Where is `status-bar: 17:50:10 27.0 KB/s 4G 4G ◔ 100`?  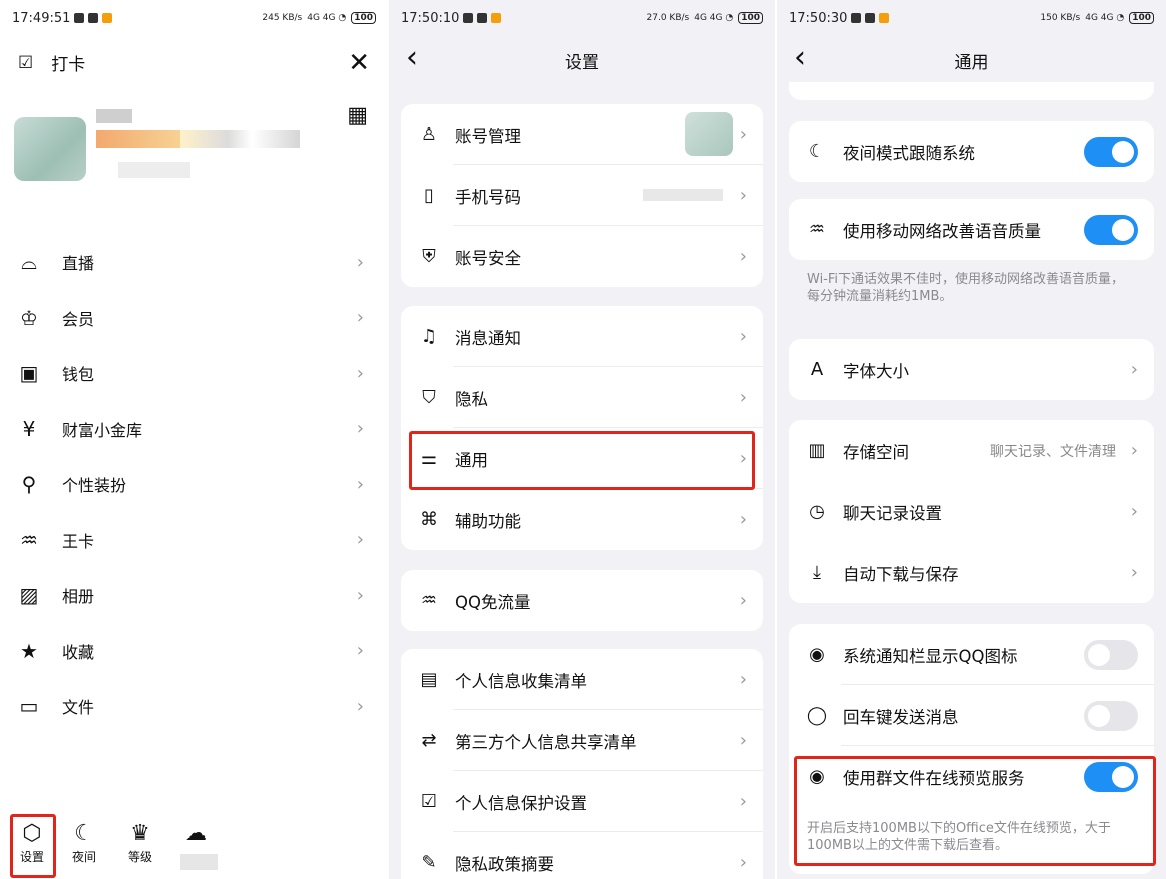
status-bar: 17:50:10 27.0 KB/s 4G 4G ◔ 100 is located at coordinates (582, 18).